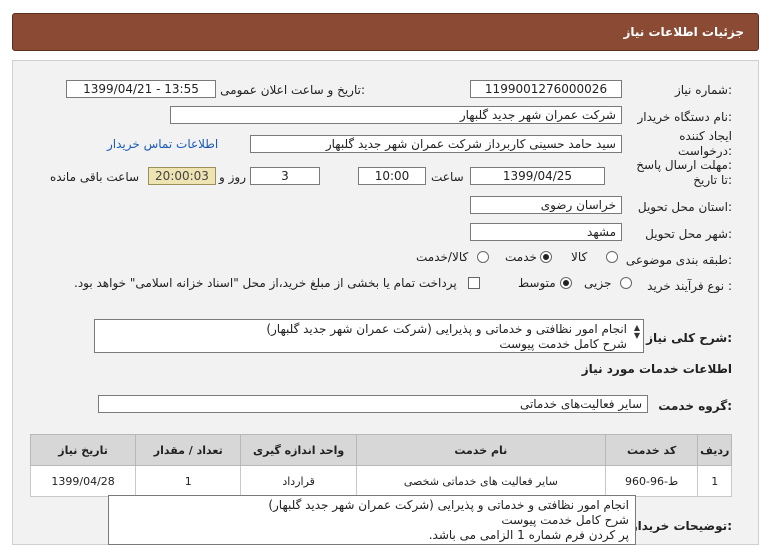  What do you see at coordinates (537, 176) in the screenshot?
I see `deadline-date-field: 1399/04/25` at bounding box center [537, 176].